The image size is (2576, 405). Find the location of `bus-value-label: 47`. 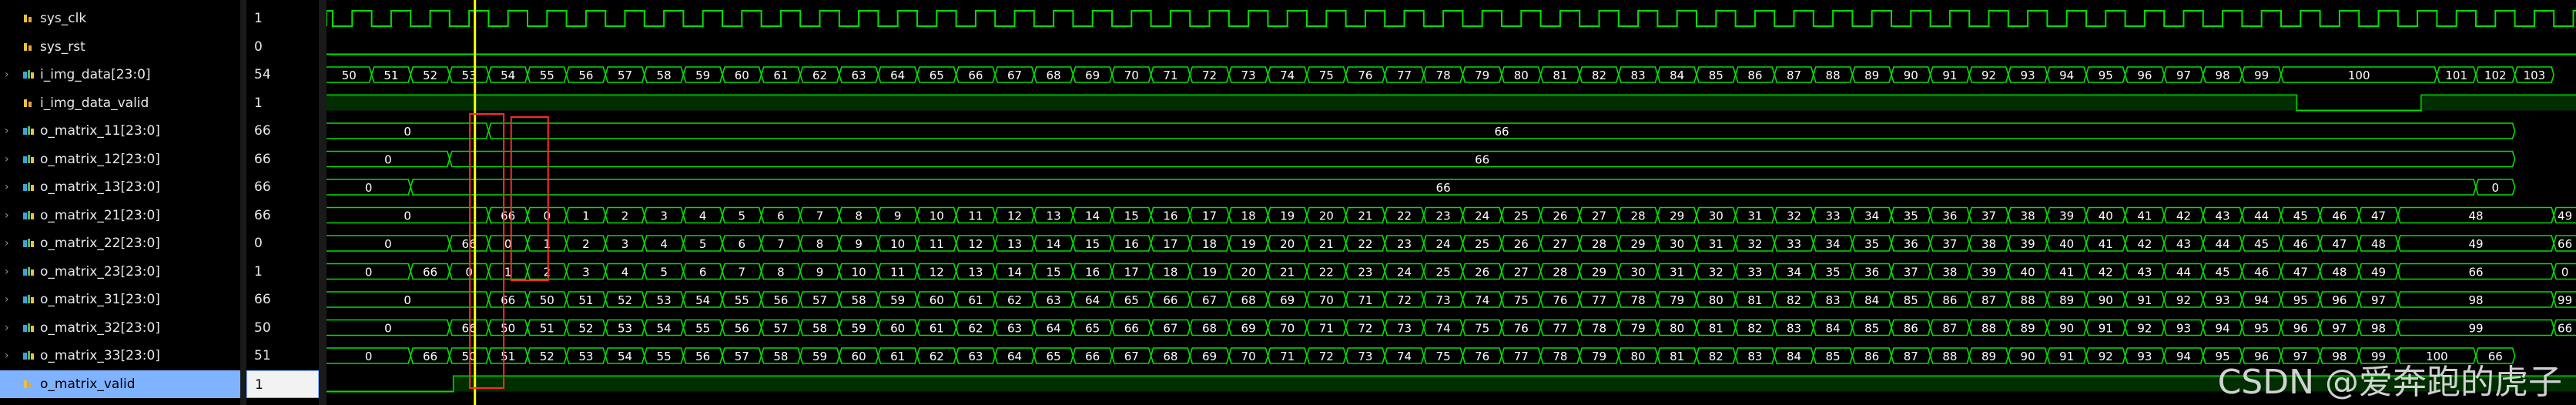

bus-value-label: 47 is located at coordinates (2379, 216).